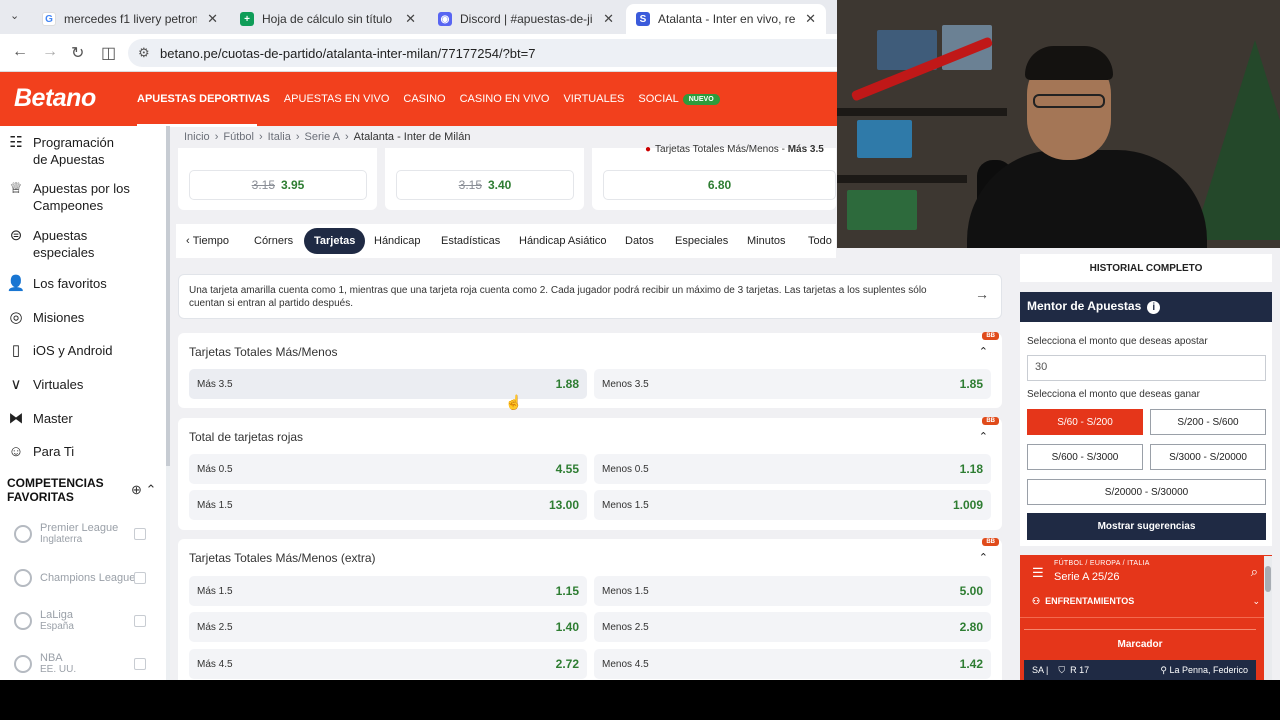  What do you see at coordinates (322, 137) in the screenshot?
I see `breadcrumb-serie-a: Serie A` at bounding box center [322, 137].